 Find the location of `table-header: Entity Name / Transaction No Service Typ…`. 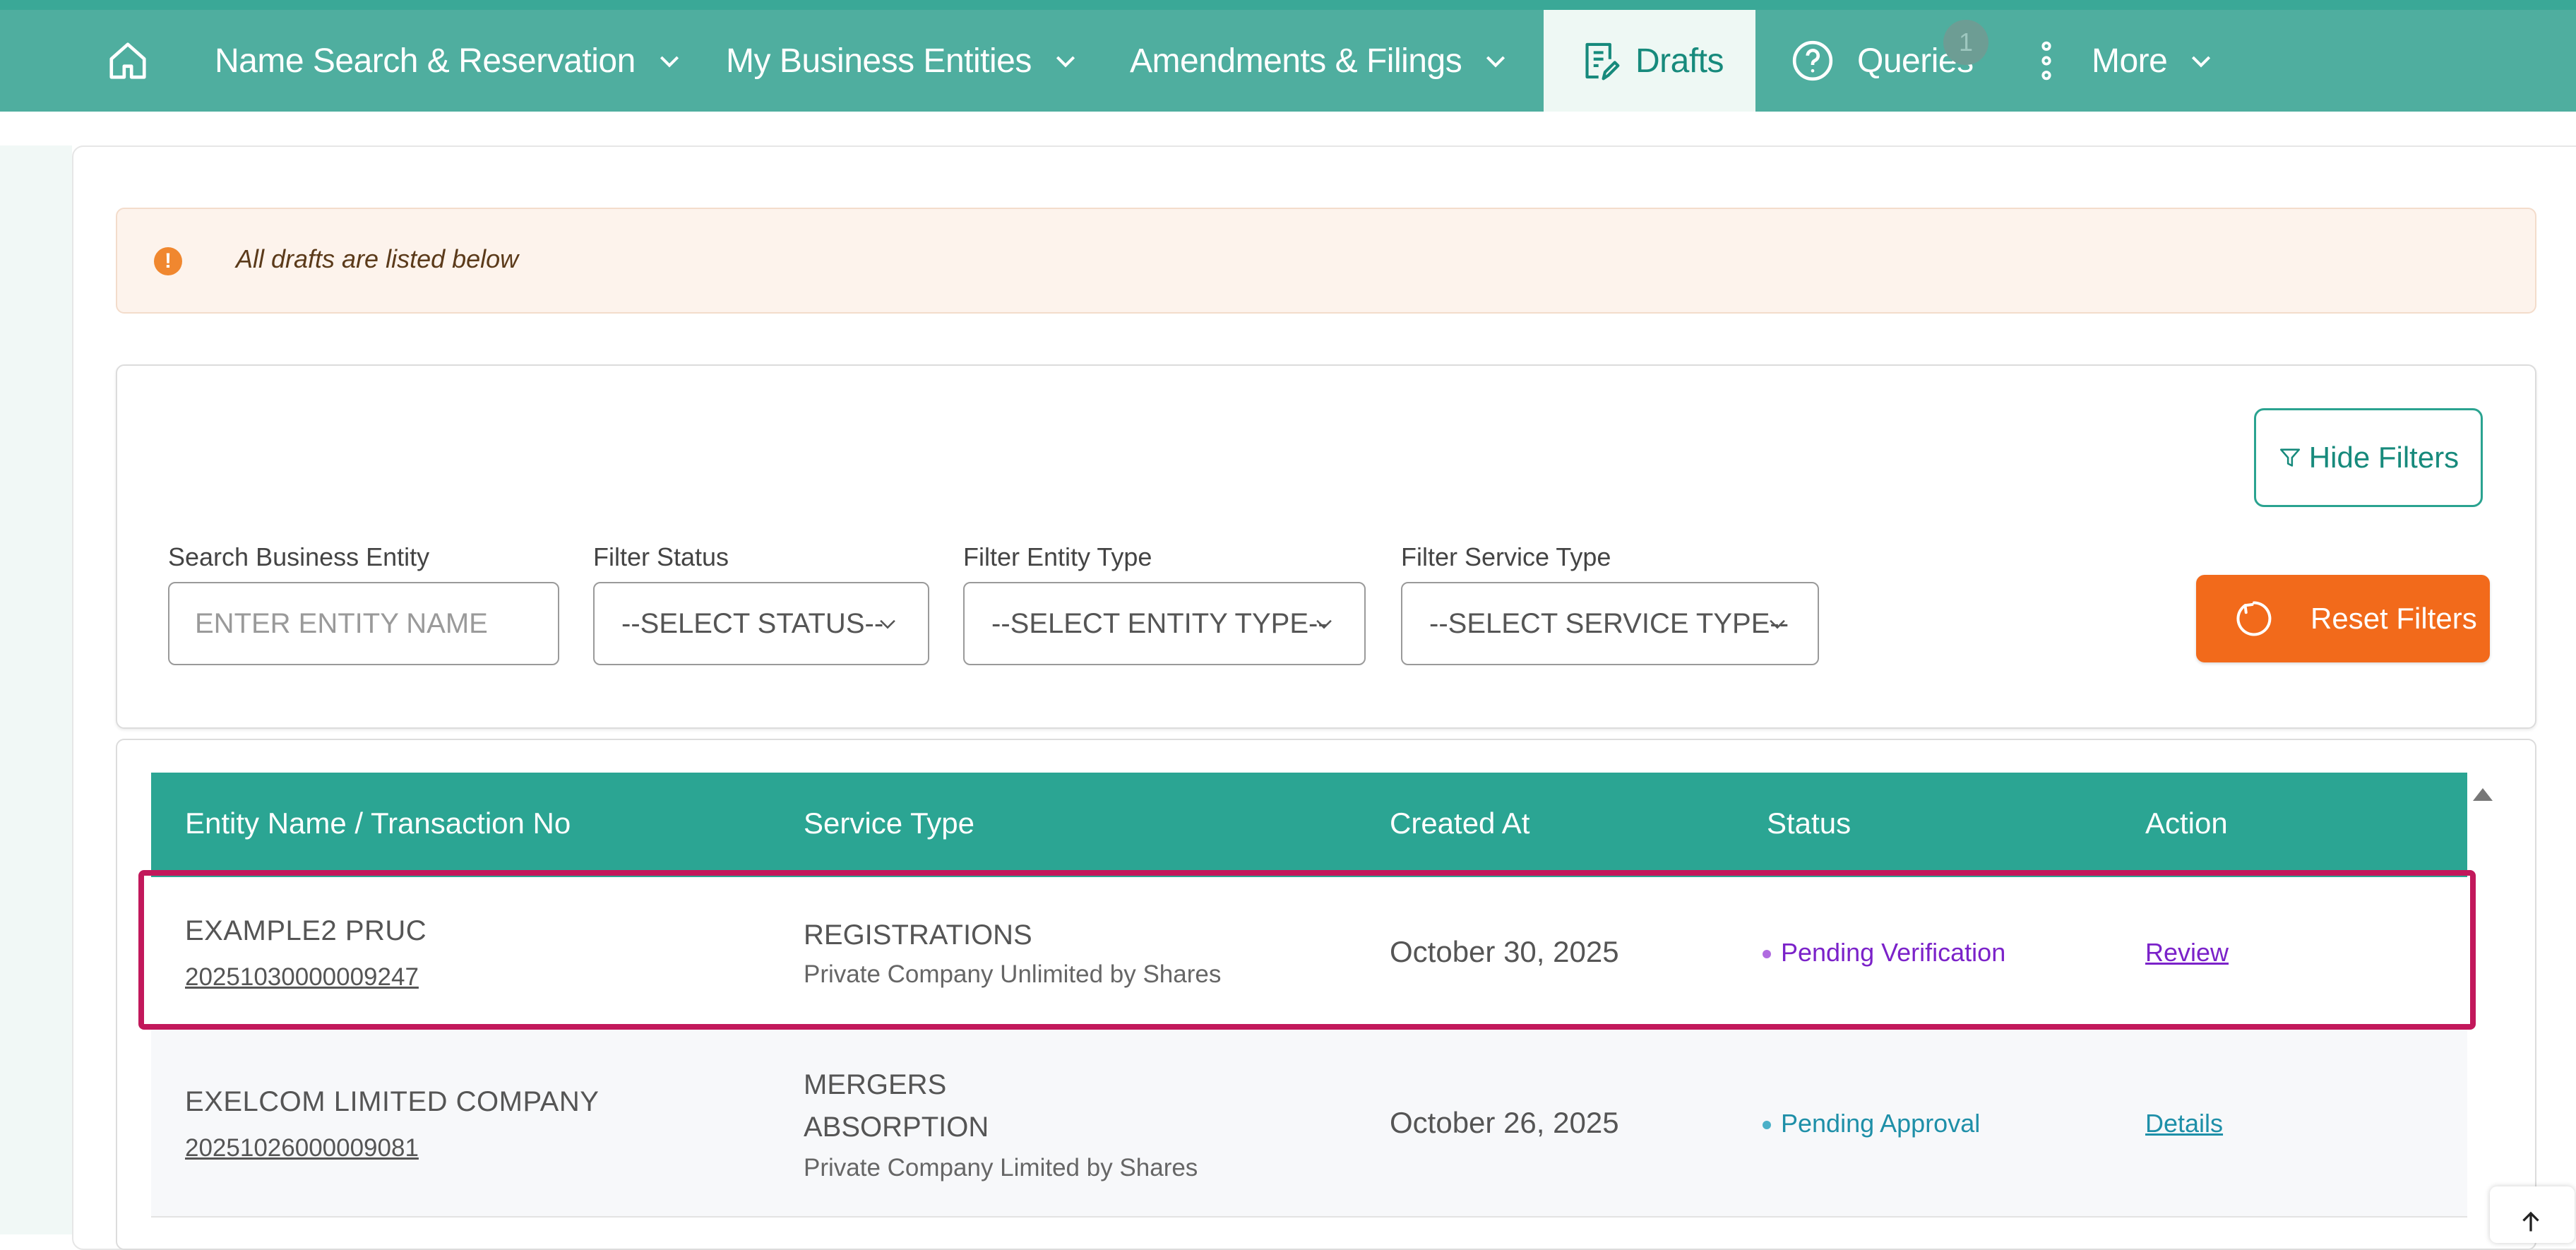

table-header: Entity Name / Transaction No Service Typ… is located at coordinates (1309, 825).